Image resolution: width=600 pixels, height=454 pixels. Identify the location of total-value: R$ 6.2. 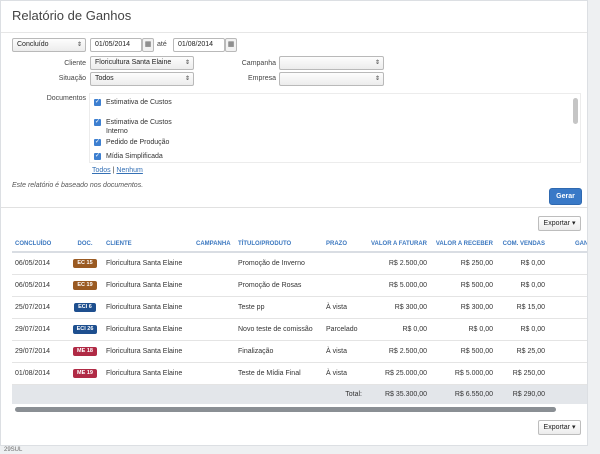
(567, 394).